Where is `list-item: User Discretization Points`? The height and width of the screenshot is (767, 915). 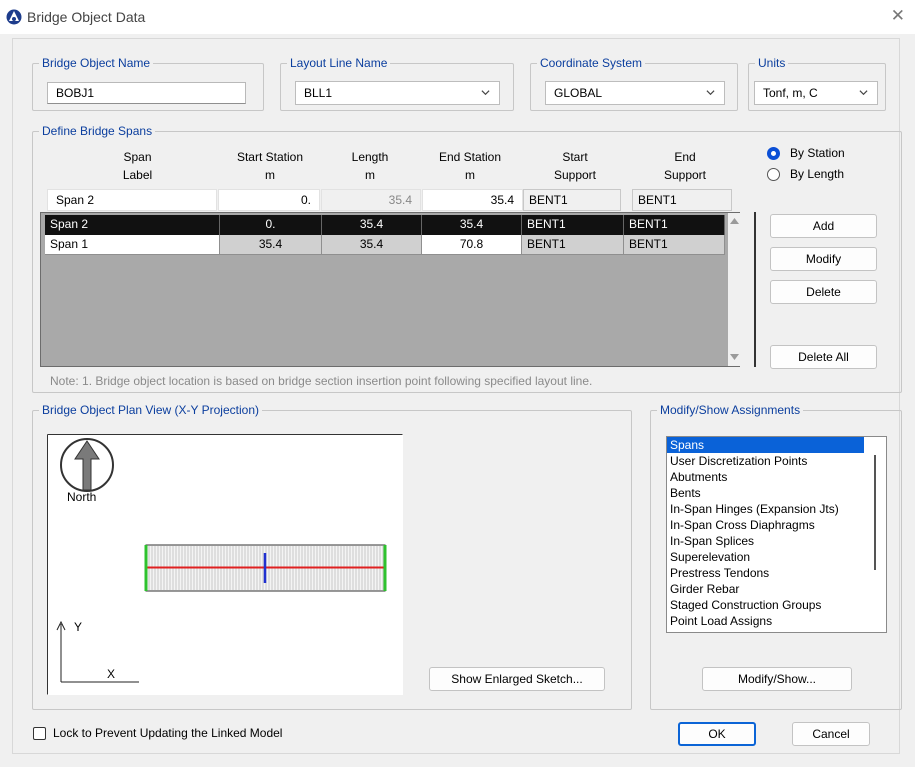
list-item: User Discretization Points is located at coordinates (765, 461).